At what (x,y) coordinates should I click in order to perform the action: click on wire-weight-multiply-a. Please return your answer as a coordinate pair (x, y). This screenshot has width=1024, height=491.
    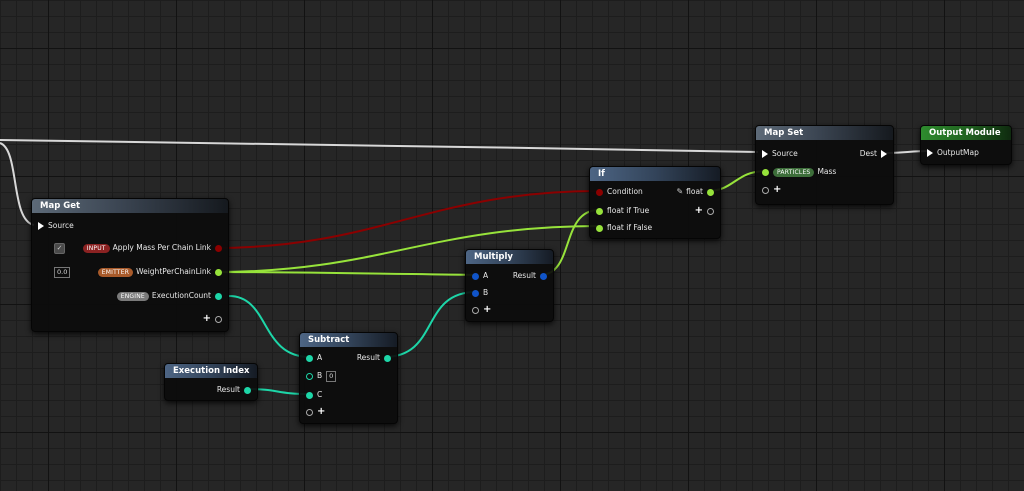
    Looking at the image, I should click on (345, 273).